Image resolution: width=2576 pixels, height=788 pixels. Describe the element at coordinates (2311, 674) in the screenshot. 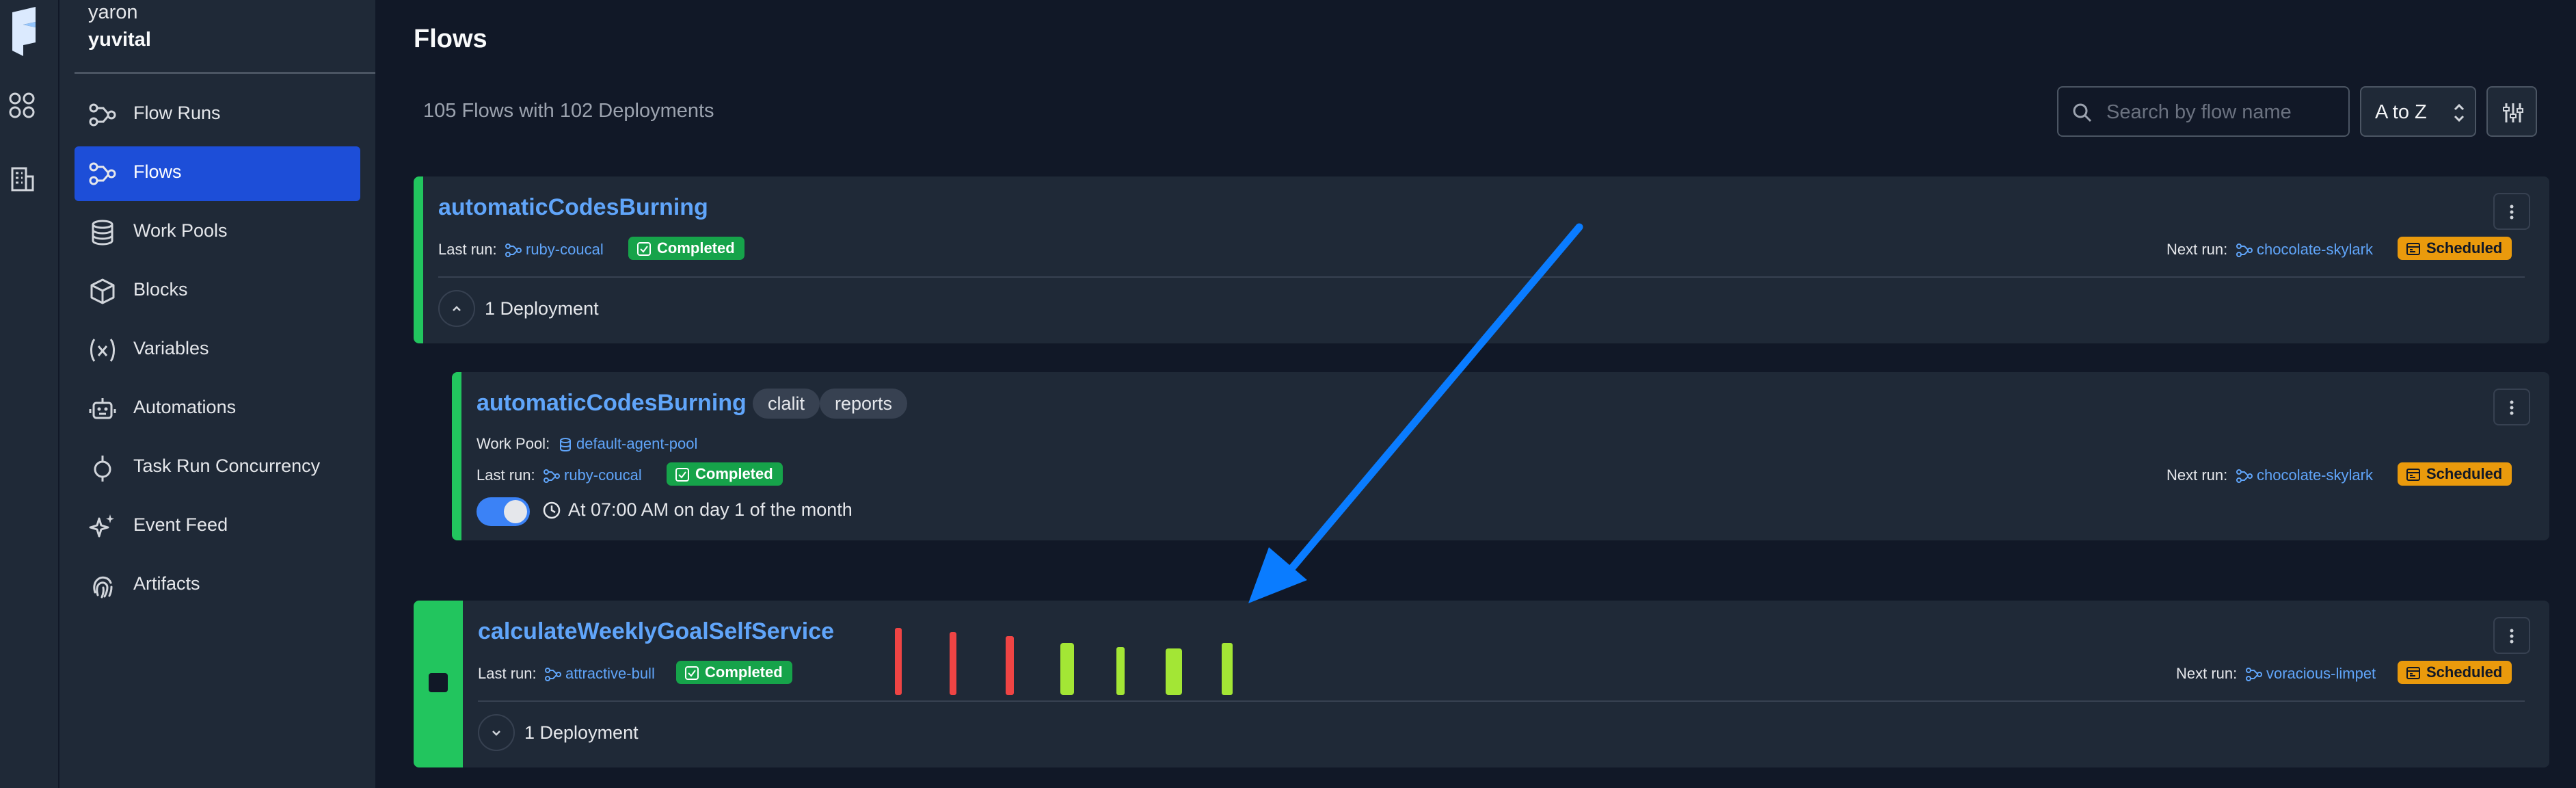

I see `next-run-link: voracious-limpet` at that location.